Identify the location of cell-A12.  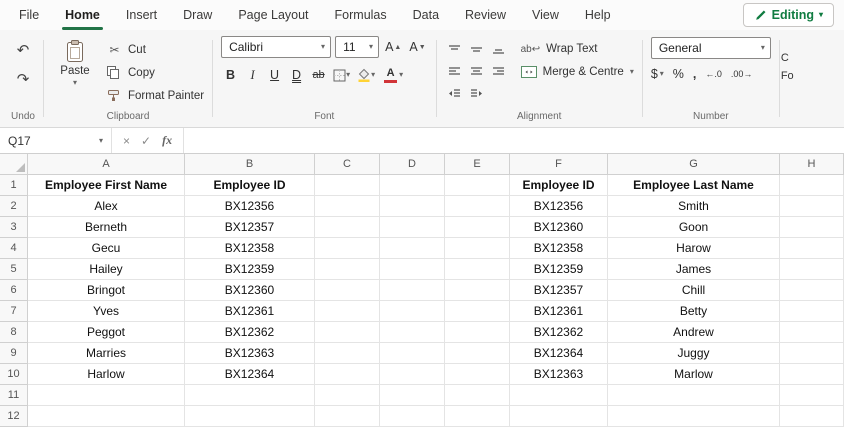
(106, 416).